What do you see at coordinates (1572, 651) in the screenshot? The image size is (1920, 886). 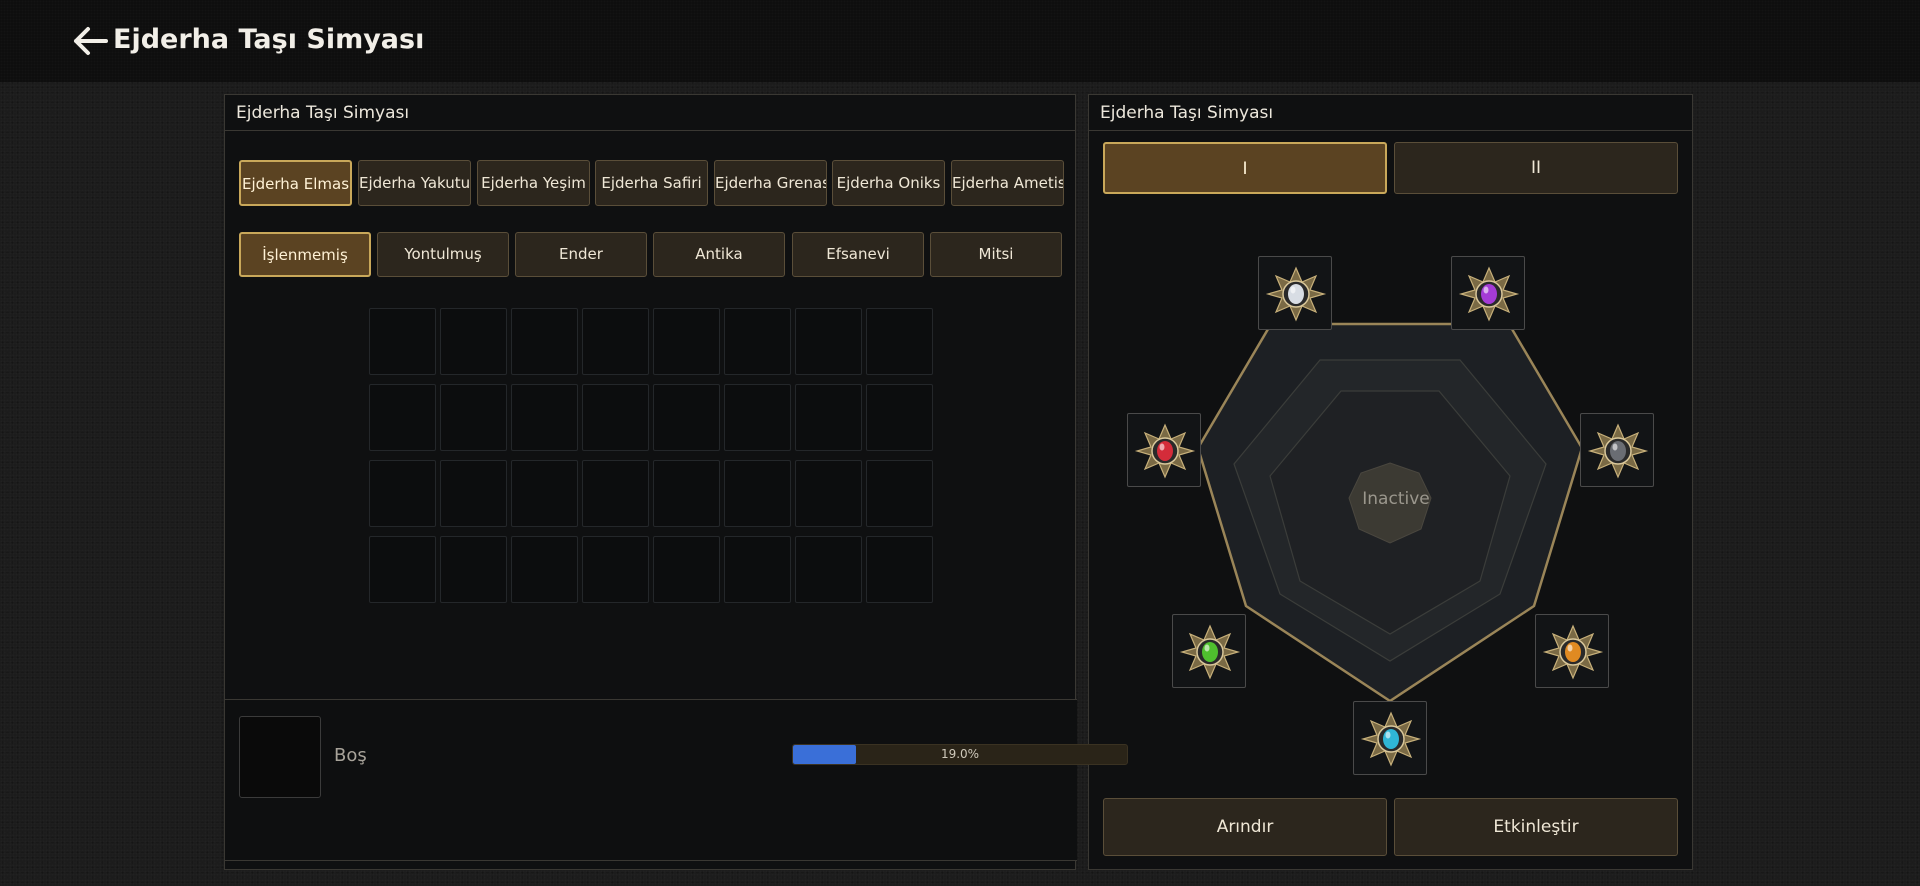 I see `garnet-gem-icon` at bounding box center [1572, 651].